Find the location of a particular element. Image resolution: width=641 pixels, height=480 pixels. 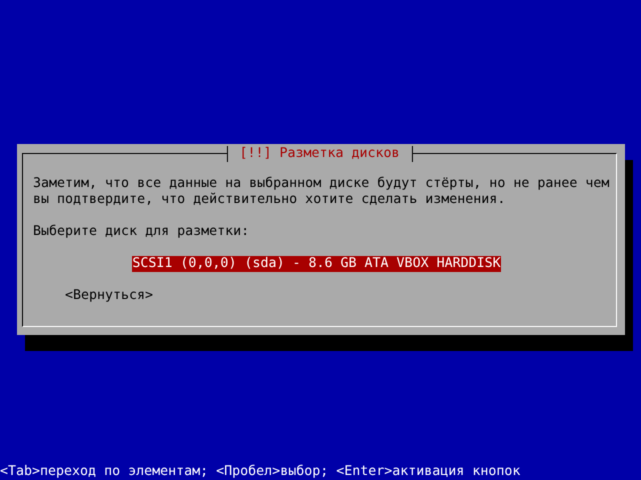

dialog-title: [!!] Разметка дисков is located at coordinates (319, 154).